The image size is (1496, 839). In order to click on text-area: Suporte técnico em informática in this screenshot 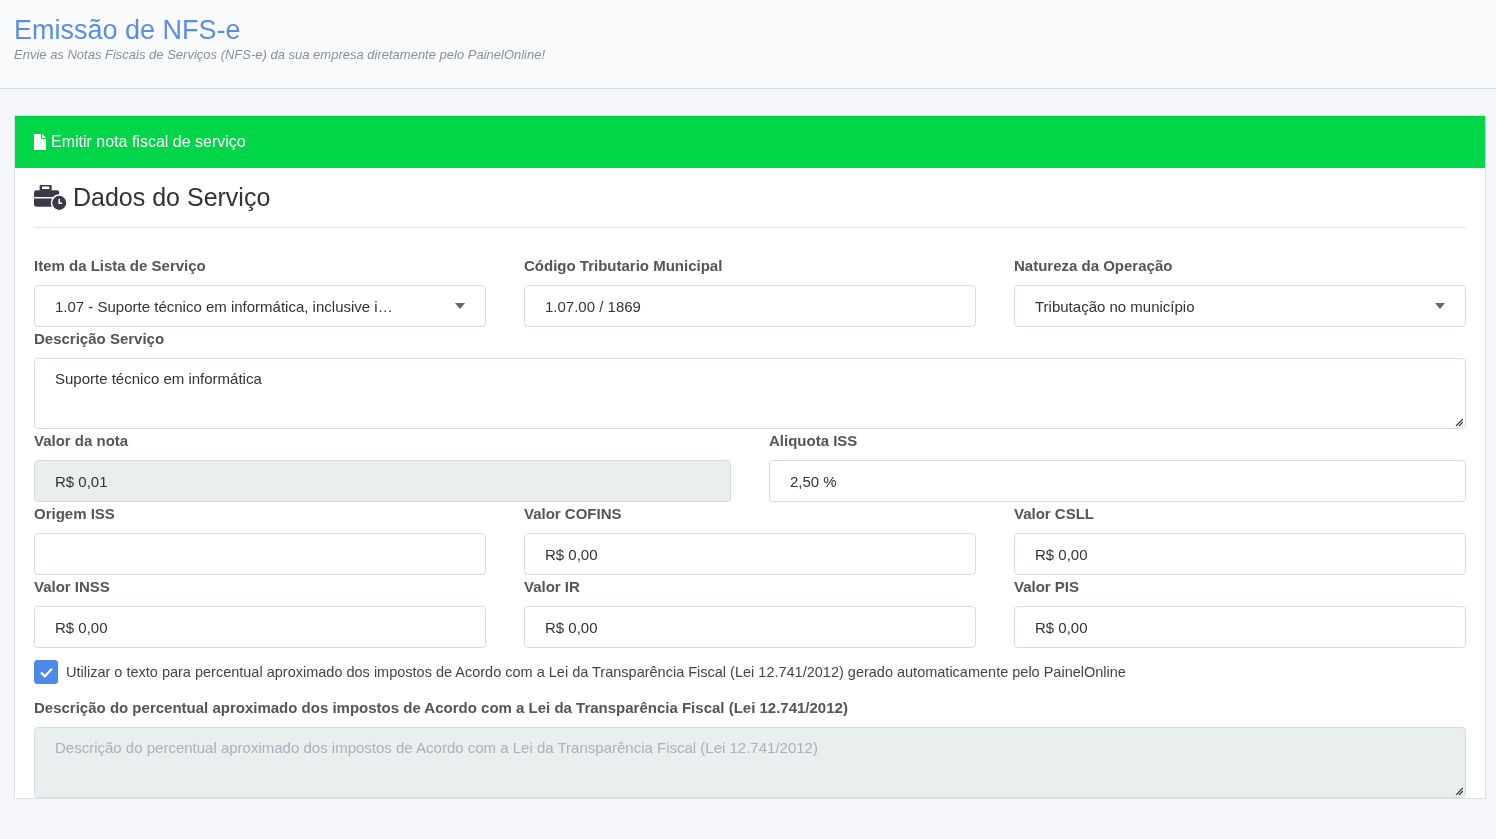, I will do `click(750, 393)`.